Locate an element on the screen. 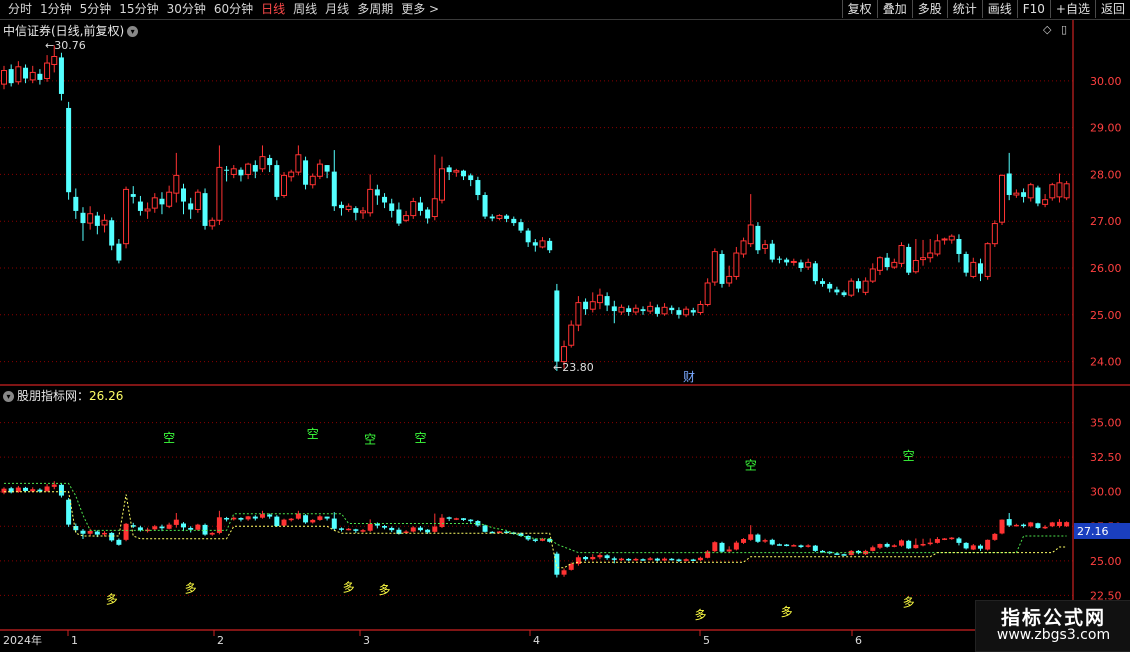 The width and height of the screenshot is (1130, 652). period-tab: 月线 is located at coordinates (337, 9).